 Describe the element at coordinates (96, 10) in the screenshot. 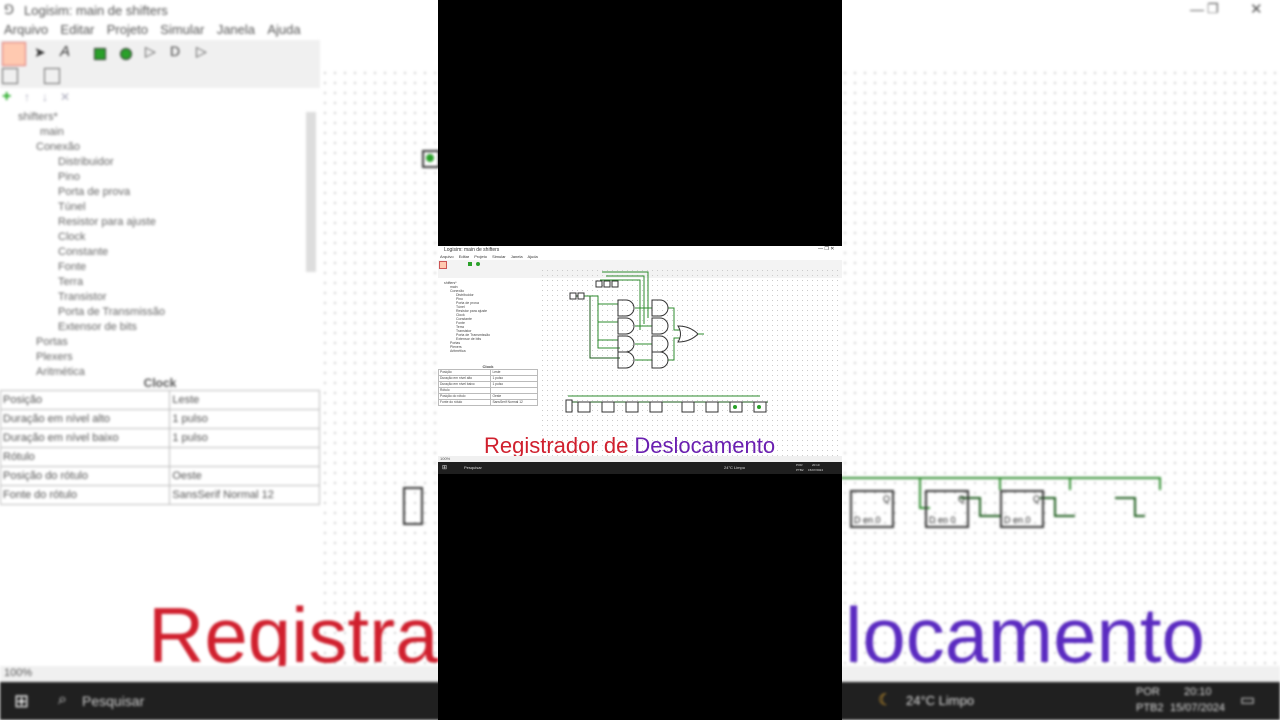

I see `window-title: Logisim: main de shifters` at that location.